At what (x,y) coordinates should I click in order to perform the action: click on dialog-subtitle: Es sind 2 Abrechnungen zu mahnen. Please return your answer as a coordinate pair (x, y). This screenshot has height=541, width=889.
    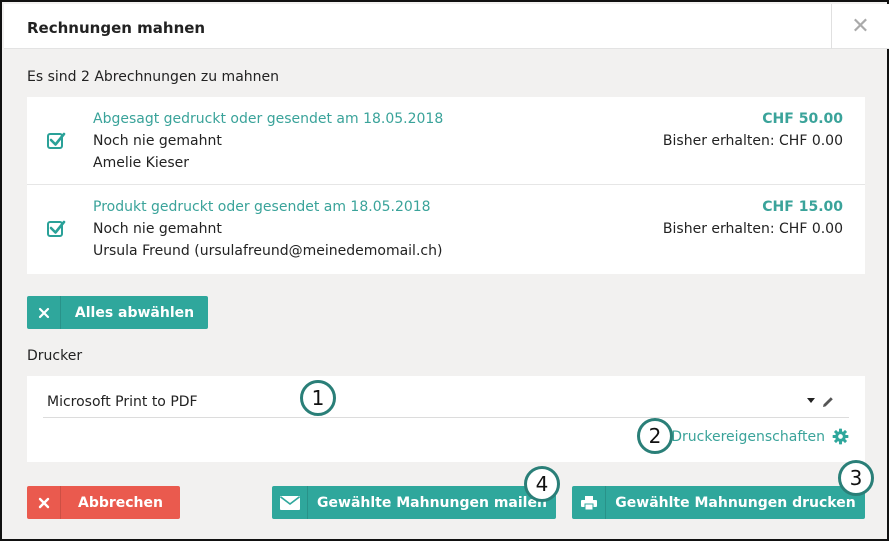
    Looking at the image, I should click on (153, 77).